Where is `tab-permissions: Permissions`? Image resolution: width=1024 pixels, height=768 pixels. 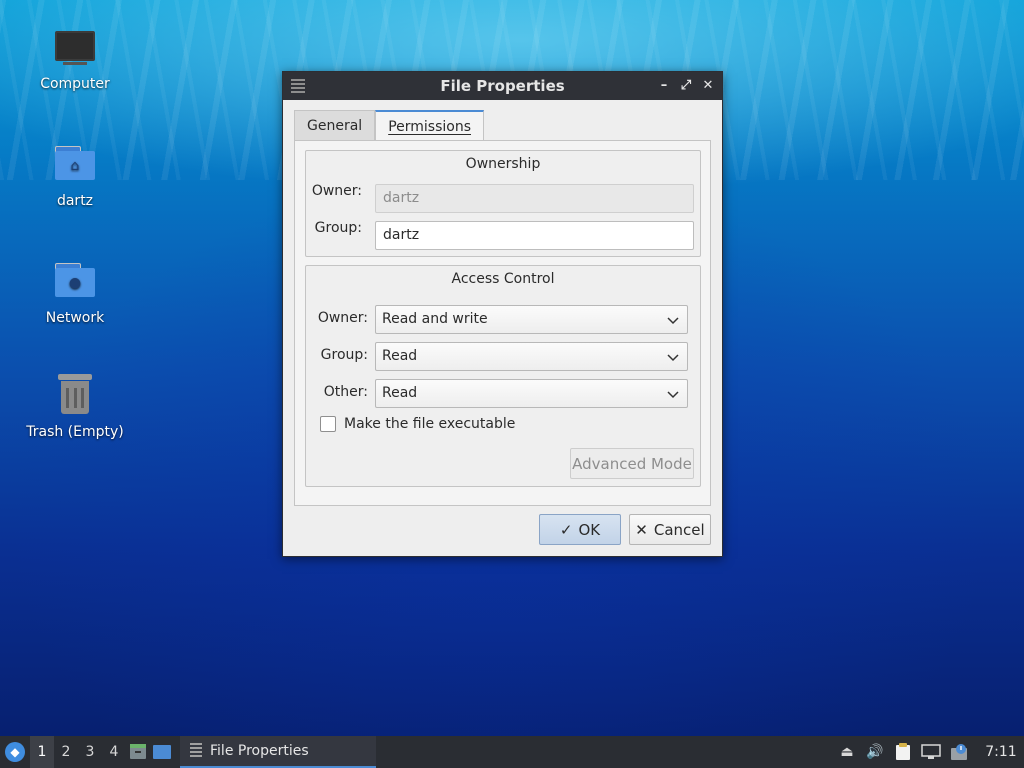
tab-permissions: Permissions is located at coordinates (429, 125).